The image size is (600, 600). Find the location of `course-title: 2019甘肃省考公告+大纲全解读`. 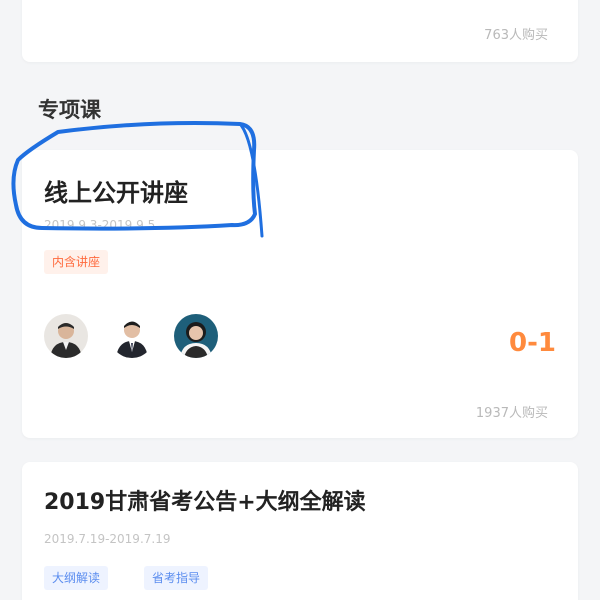

course-title: 2019甘肃省考公告+大纲全解读 is located at coordinates (205, 502).